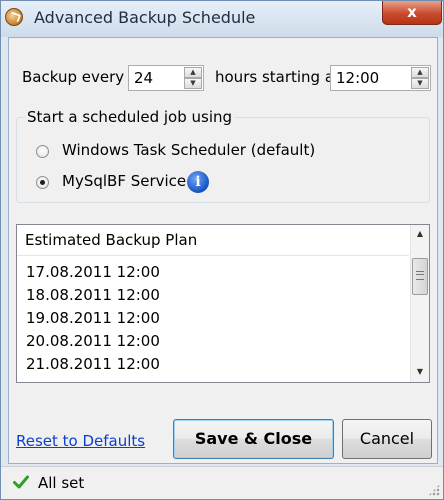 The width and height of the screenshot is (444, 500). Describe the element at coordinates (42, 151) in the screenshot. I see `radio-task-scheduler` at that location.